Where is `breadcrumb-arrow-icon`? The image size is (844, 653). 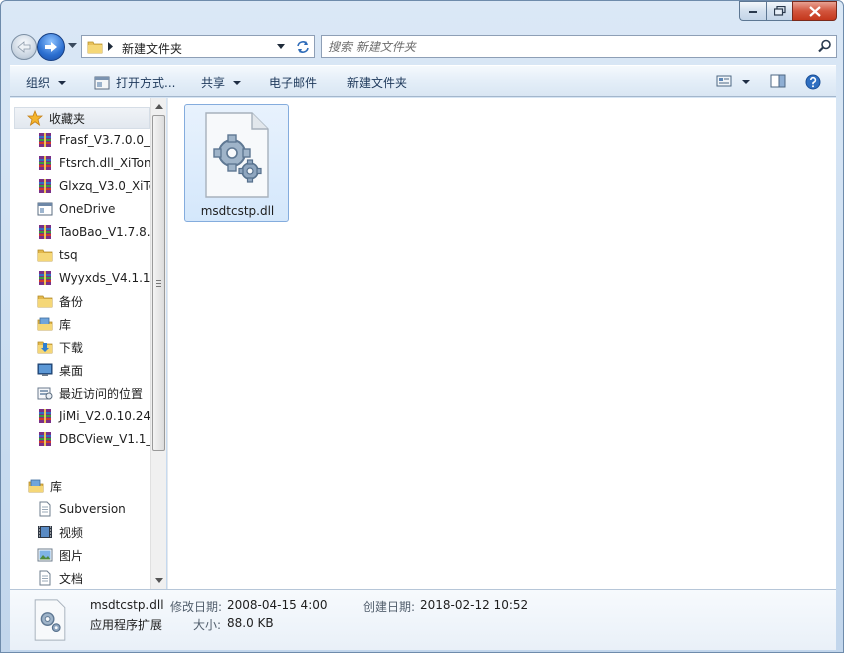 breadcrumb-arrow-icon is located at coordinates (111, 46).